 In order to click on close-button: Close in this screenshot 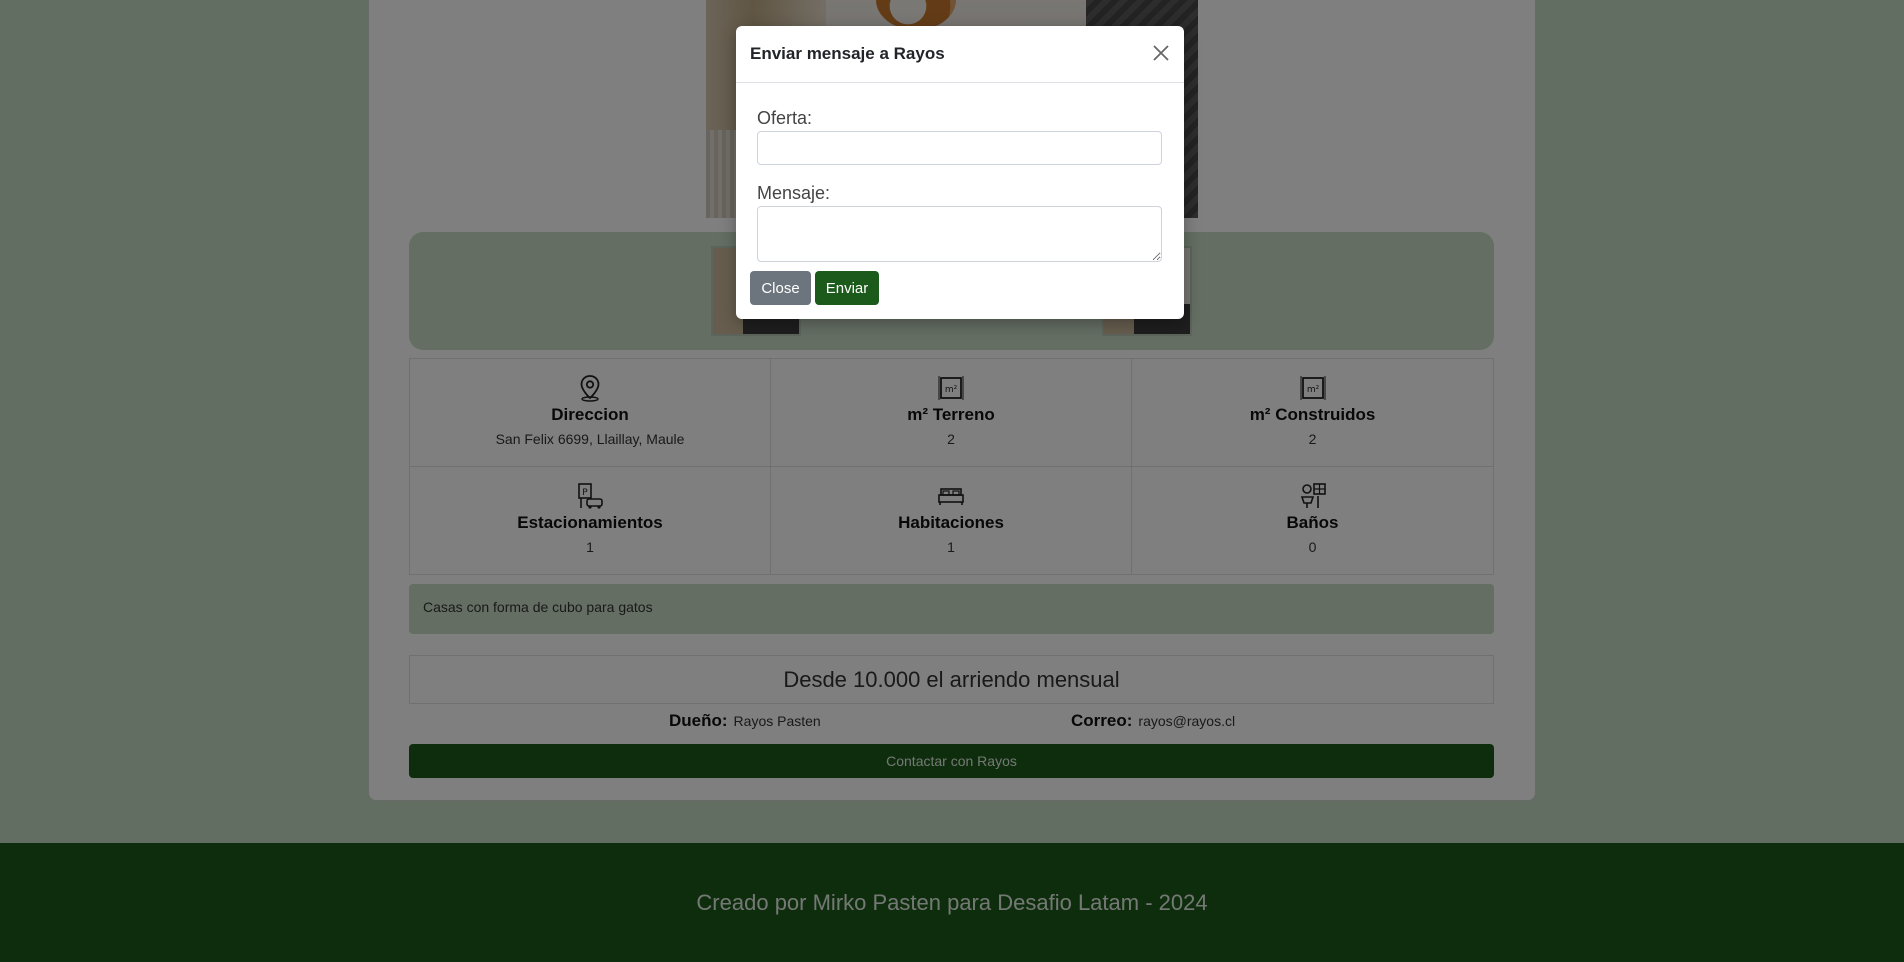, I will do `click(780, 288)`.